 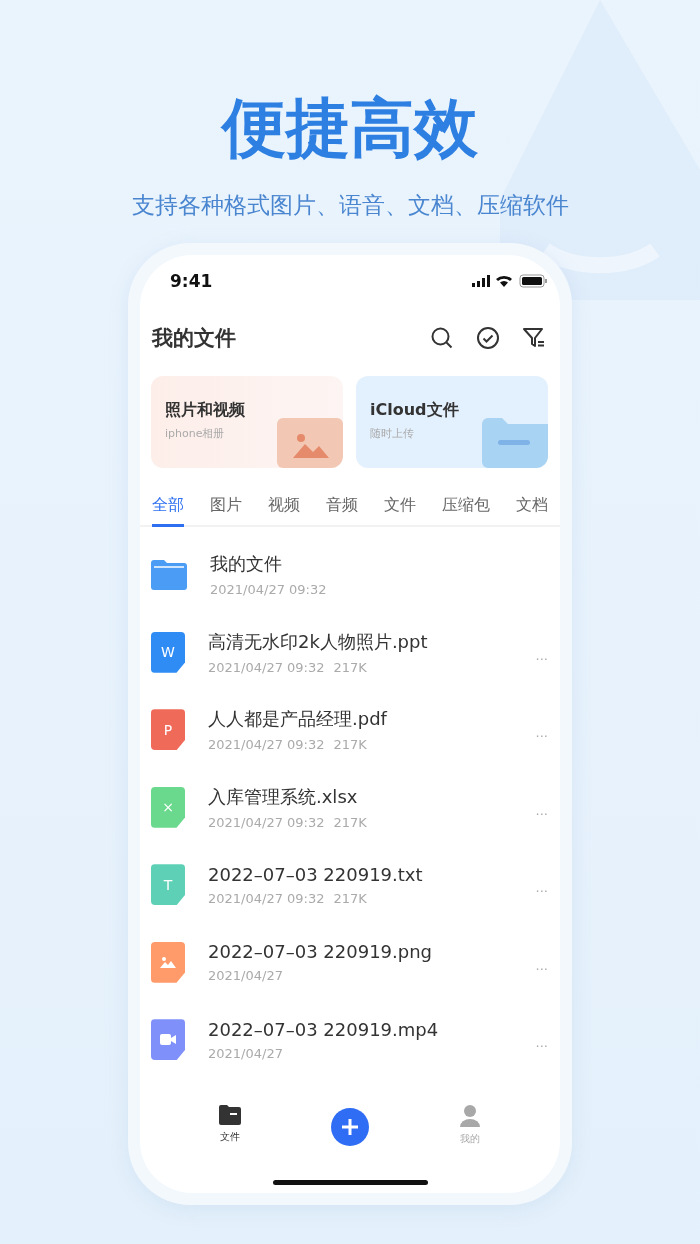 I want to click on file-name: 高清无水印2k人物照片.ppt, so click(x=318, y=641).